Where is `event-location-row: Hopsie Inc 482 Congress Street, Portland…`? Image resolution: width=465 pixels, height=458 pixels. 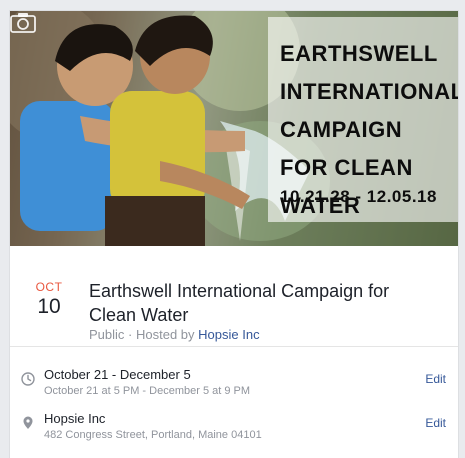 event-location-row: Hopsie Inc 482 Congress Street, Portland… is located at coordinates (234, 433).